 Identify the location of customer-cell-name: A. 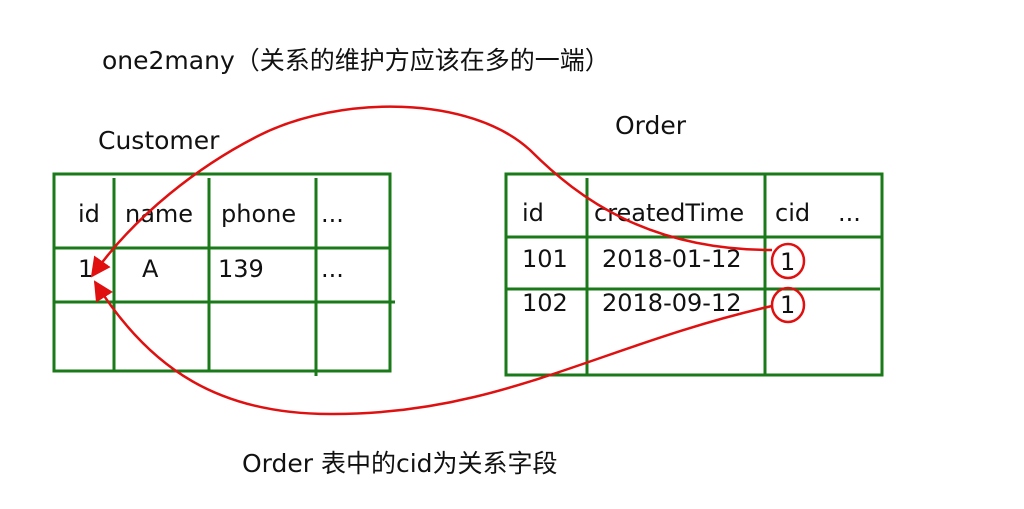
(150, 269).